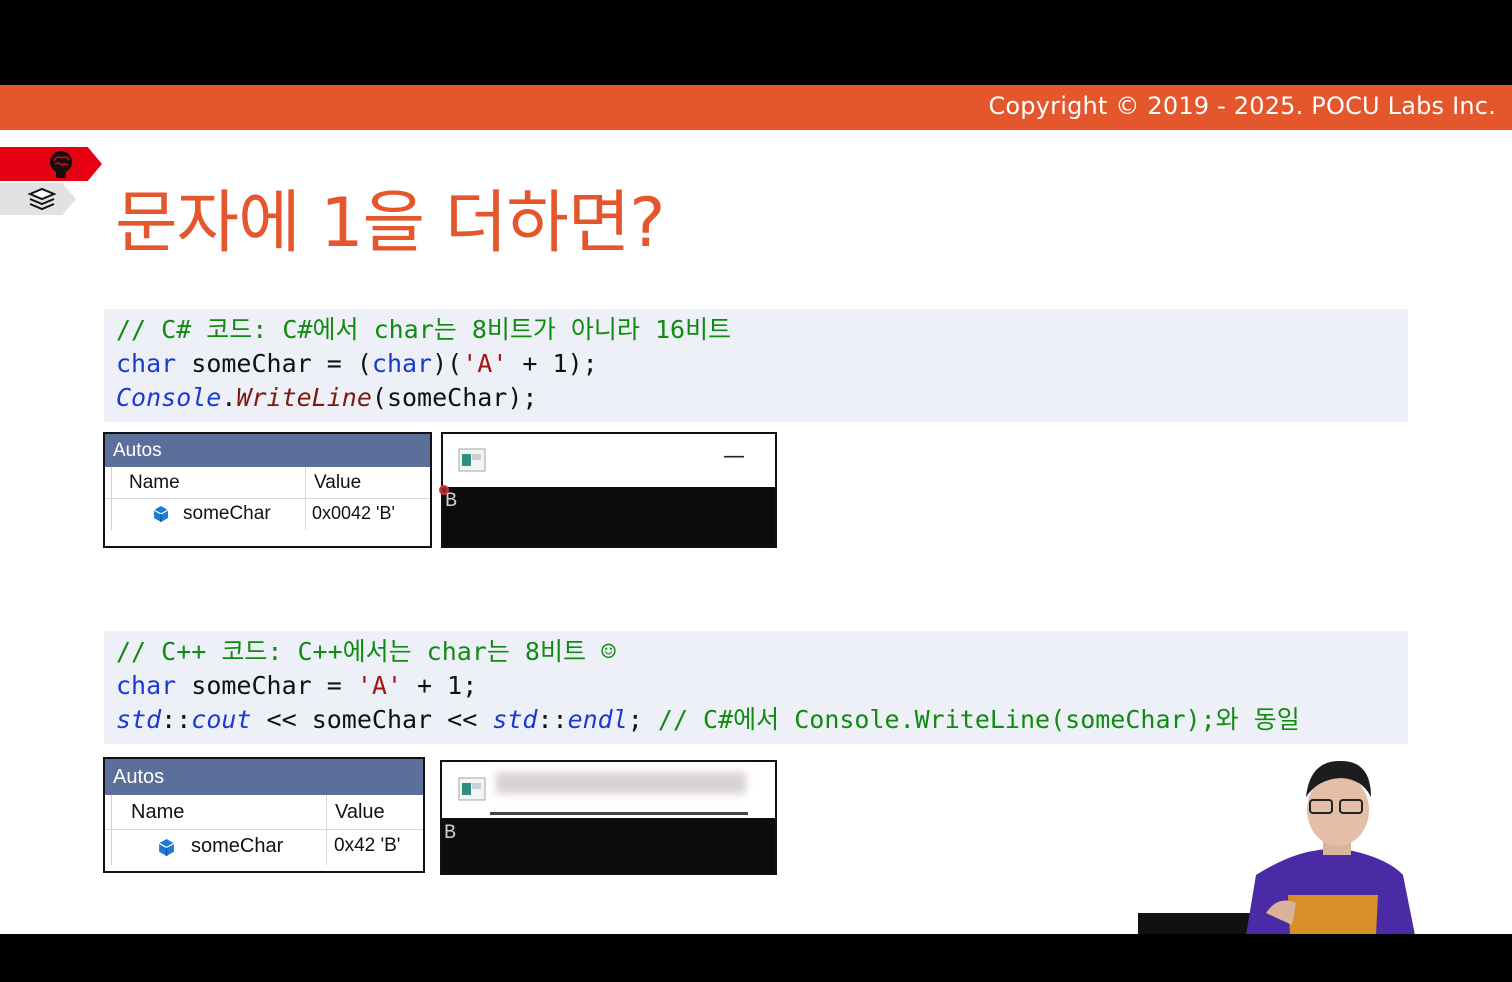 The image size is (1512, 982). Describe the element at coordinates (304, 397) in the screenshot. I see `code-method: WriteLine` at that location.